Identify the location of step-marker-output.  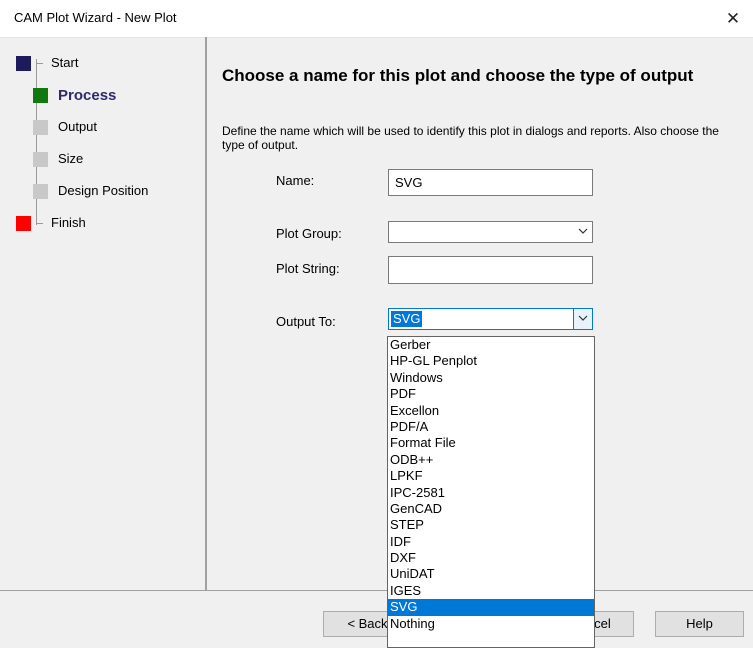
(40, 127).